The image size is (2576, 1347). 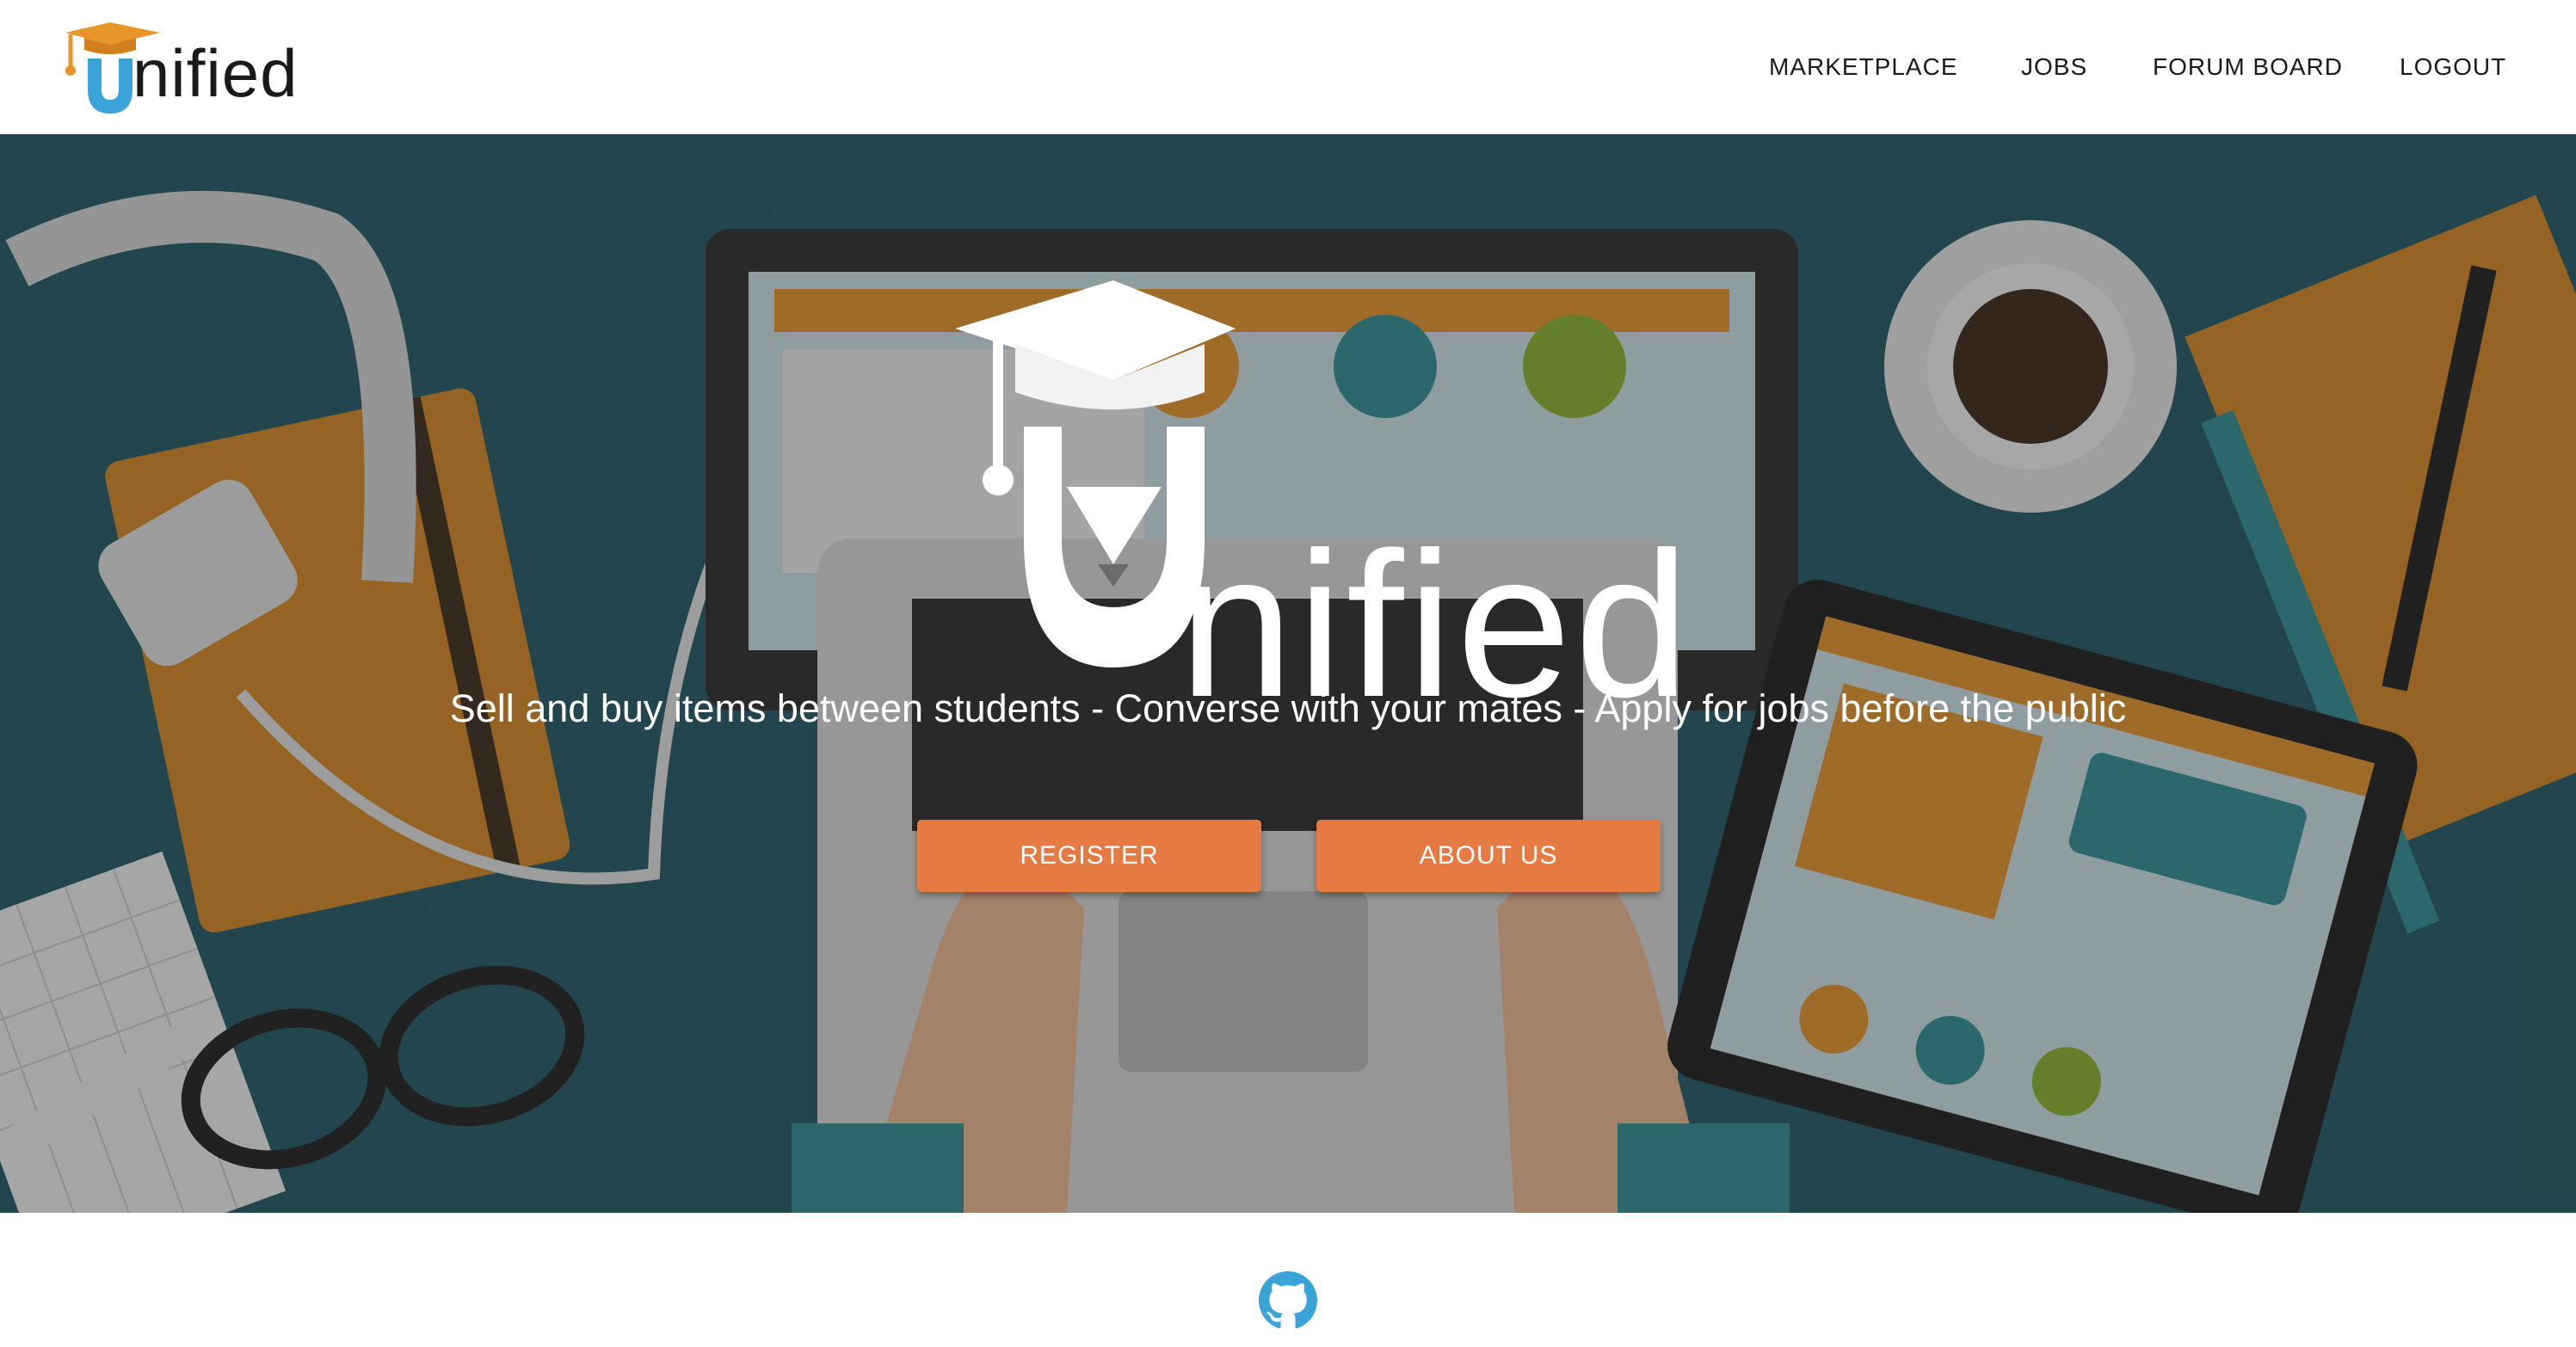 What do you see at coordinates (1864, 67) in the screenshot?
I see `nav-marketplace: MARKETPLACE` at bounding box center [1864, 67].